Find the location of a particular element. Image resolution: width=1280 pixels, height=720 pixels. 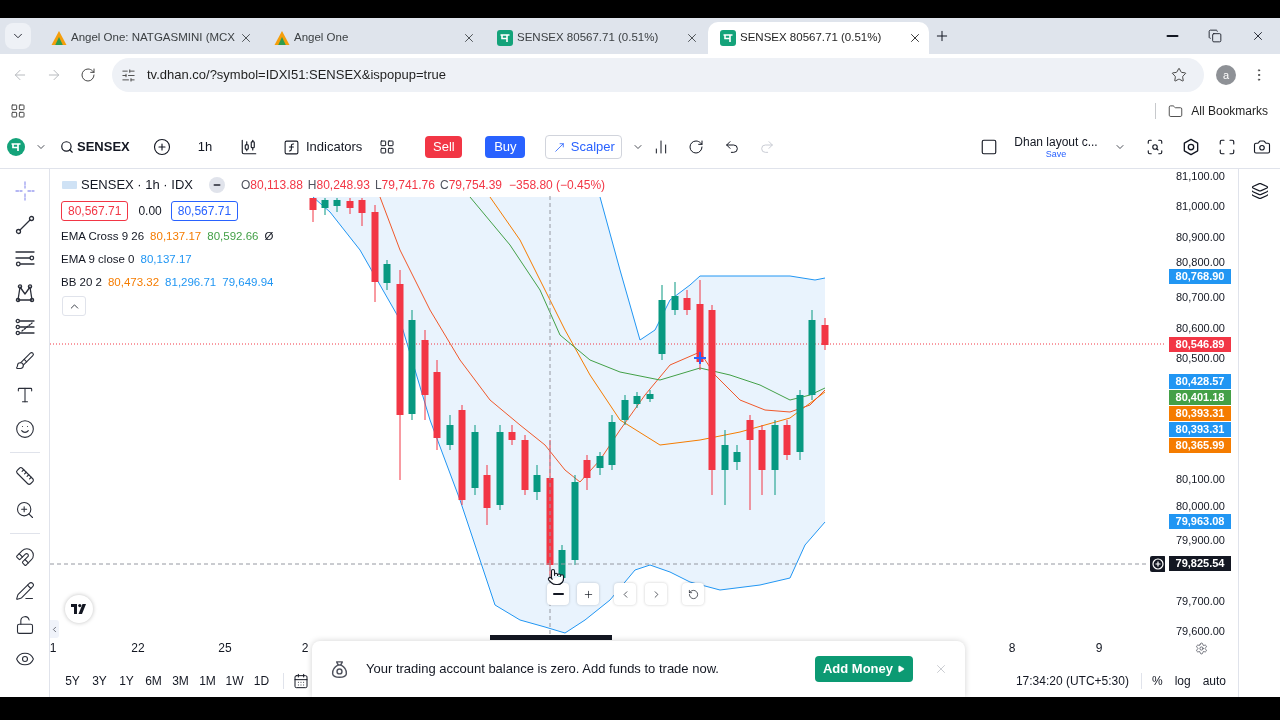

range-button: 5Y is located at coordinates (72, 681).